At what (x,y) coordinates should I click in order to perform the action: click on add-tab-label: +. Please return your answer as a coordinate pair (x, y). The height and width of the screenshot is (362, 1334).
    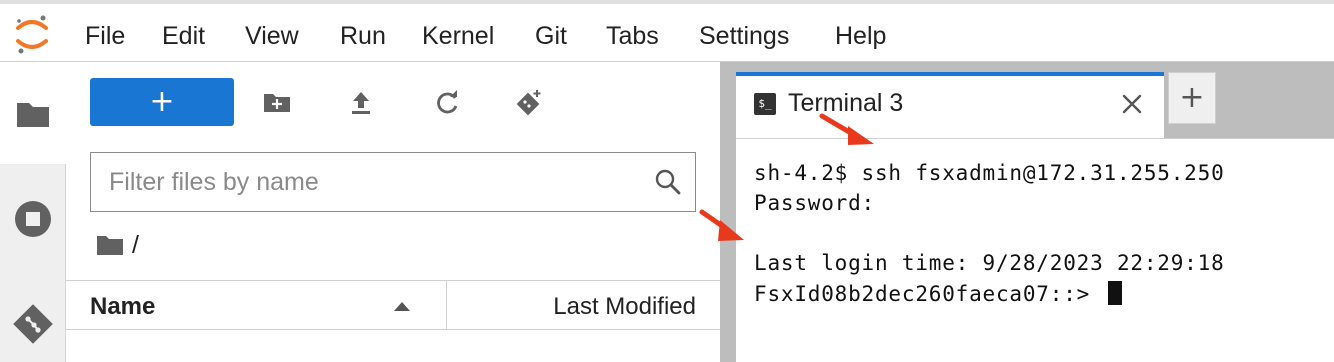
    Looking at the image, I should click on (1192, 97).